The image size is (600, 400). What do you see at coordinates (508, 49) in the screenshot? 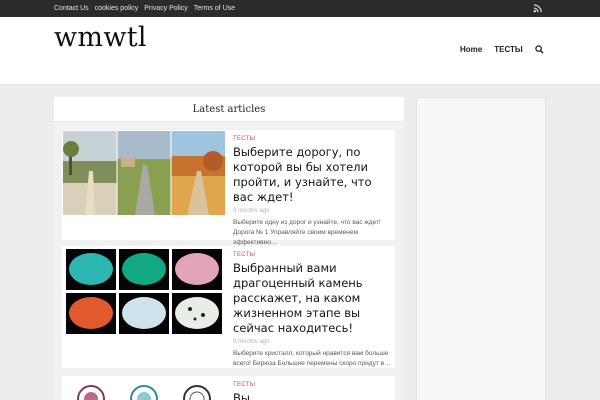
I see `nav-tests: ТЕСТЫ` at bounding box center [508, 49].